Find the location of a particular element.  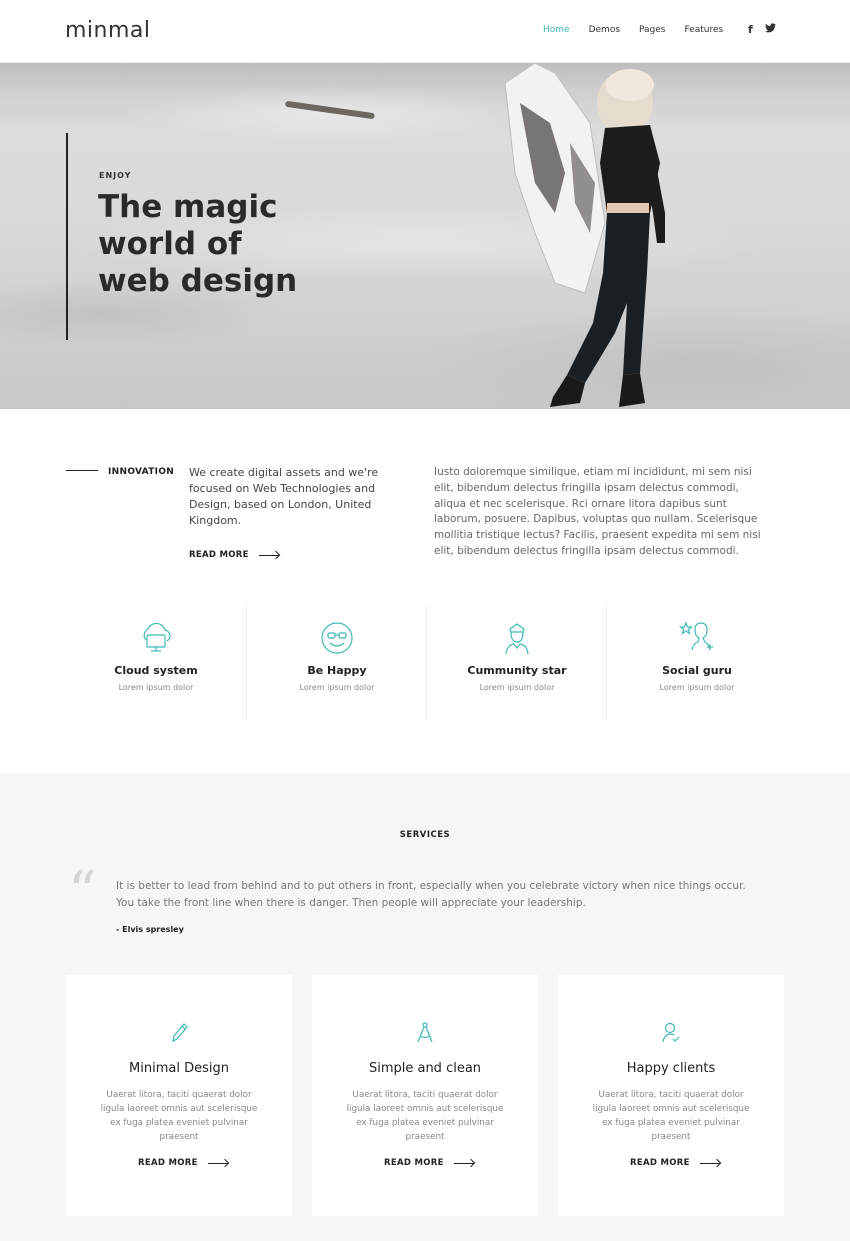

innovation-read-more-link: READ MORE is located at coordinates (234, 555).